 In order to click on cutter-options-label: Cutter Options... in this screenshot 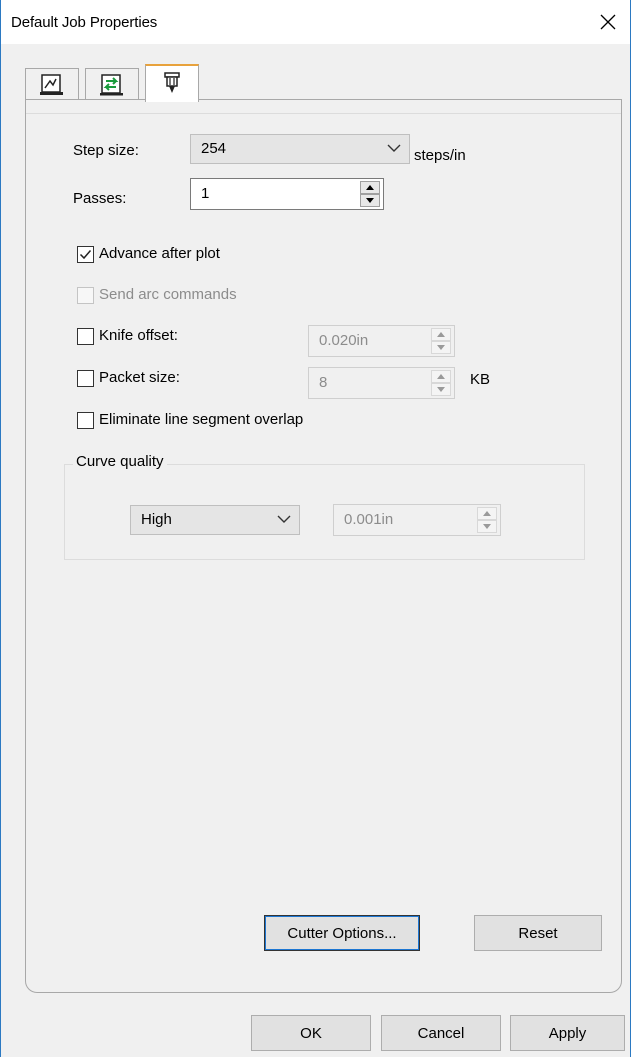, I will do `click(342, 933)`.